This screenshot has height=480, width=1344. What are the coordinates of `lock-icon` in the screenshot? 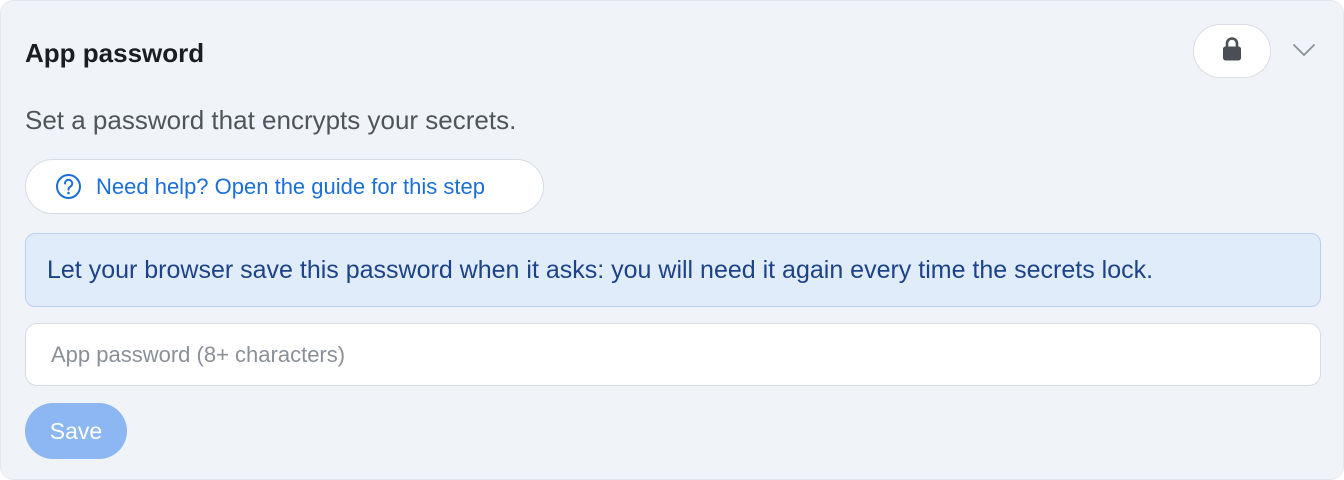 It's located at (1232, 51).